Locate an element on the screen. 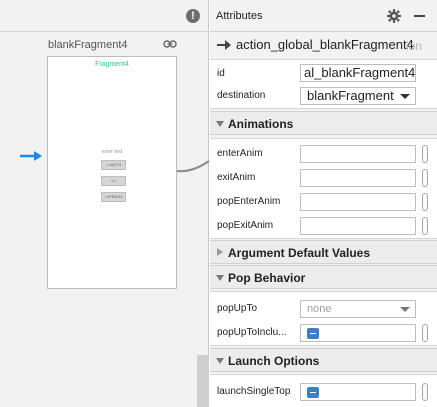  section-launch-options: Launch Options is located at coordinates (323, 360).